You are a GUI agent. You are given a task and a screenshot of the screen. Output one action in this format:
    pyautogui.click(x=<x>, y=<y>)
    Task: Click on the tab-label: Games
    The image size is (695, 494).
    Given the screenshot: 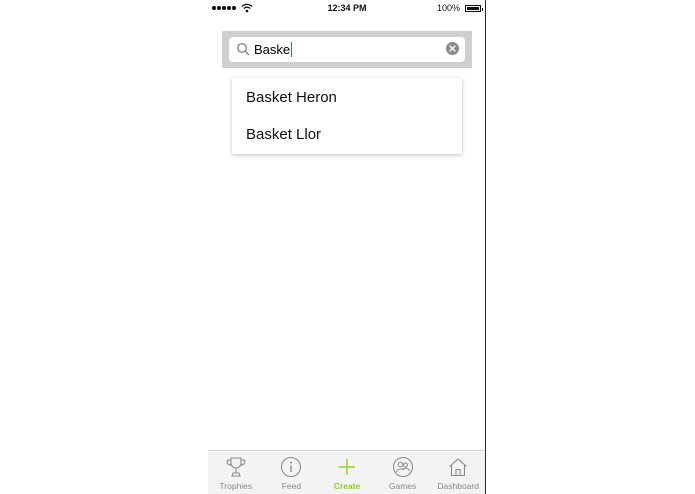 What is the action you would take?
    pyautogui.click(x=402, y=486)
    